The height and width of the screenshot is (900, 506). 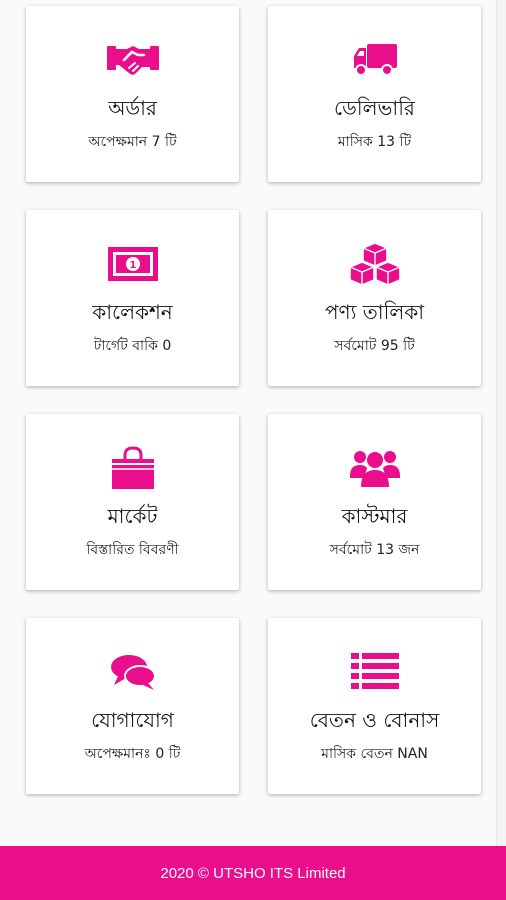 What do you see at coordinates (374, 108) in the screenshot?
I see `card-title: ডেলিভারি` at bounding box center [374, 108].